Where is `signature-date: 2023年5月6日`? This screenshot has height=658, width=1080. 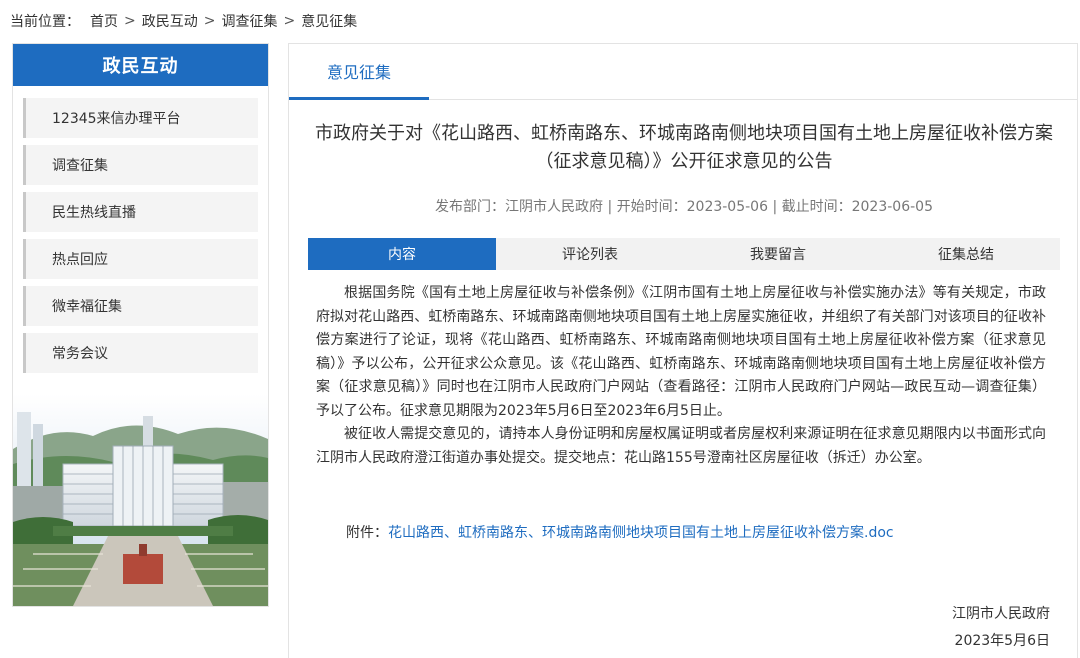 signature-date: 2023年5月6日 is located at coordinates (1002, 641).